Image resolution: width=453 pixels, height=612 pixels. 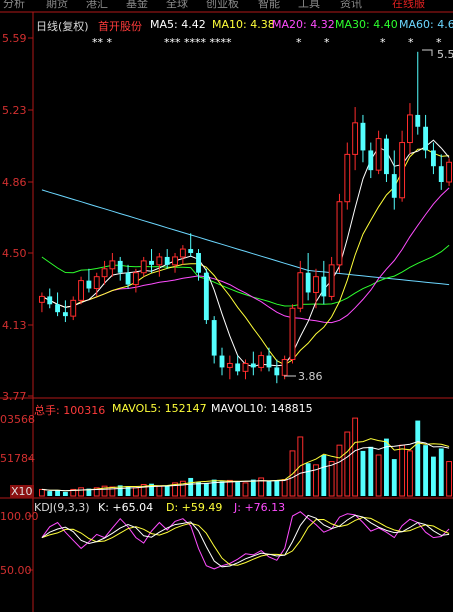 What do you see at coordinates (14, 325) in the screenshot?
I see `price-tick: 4.13` at bounding box center [14, 325].